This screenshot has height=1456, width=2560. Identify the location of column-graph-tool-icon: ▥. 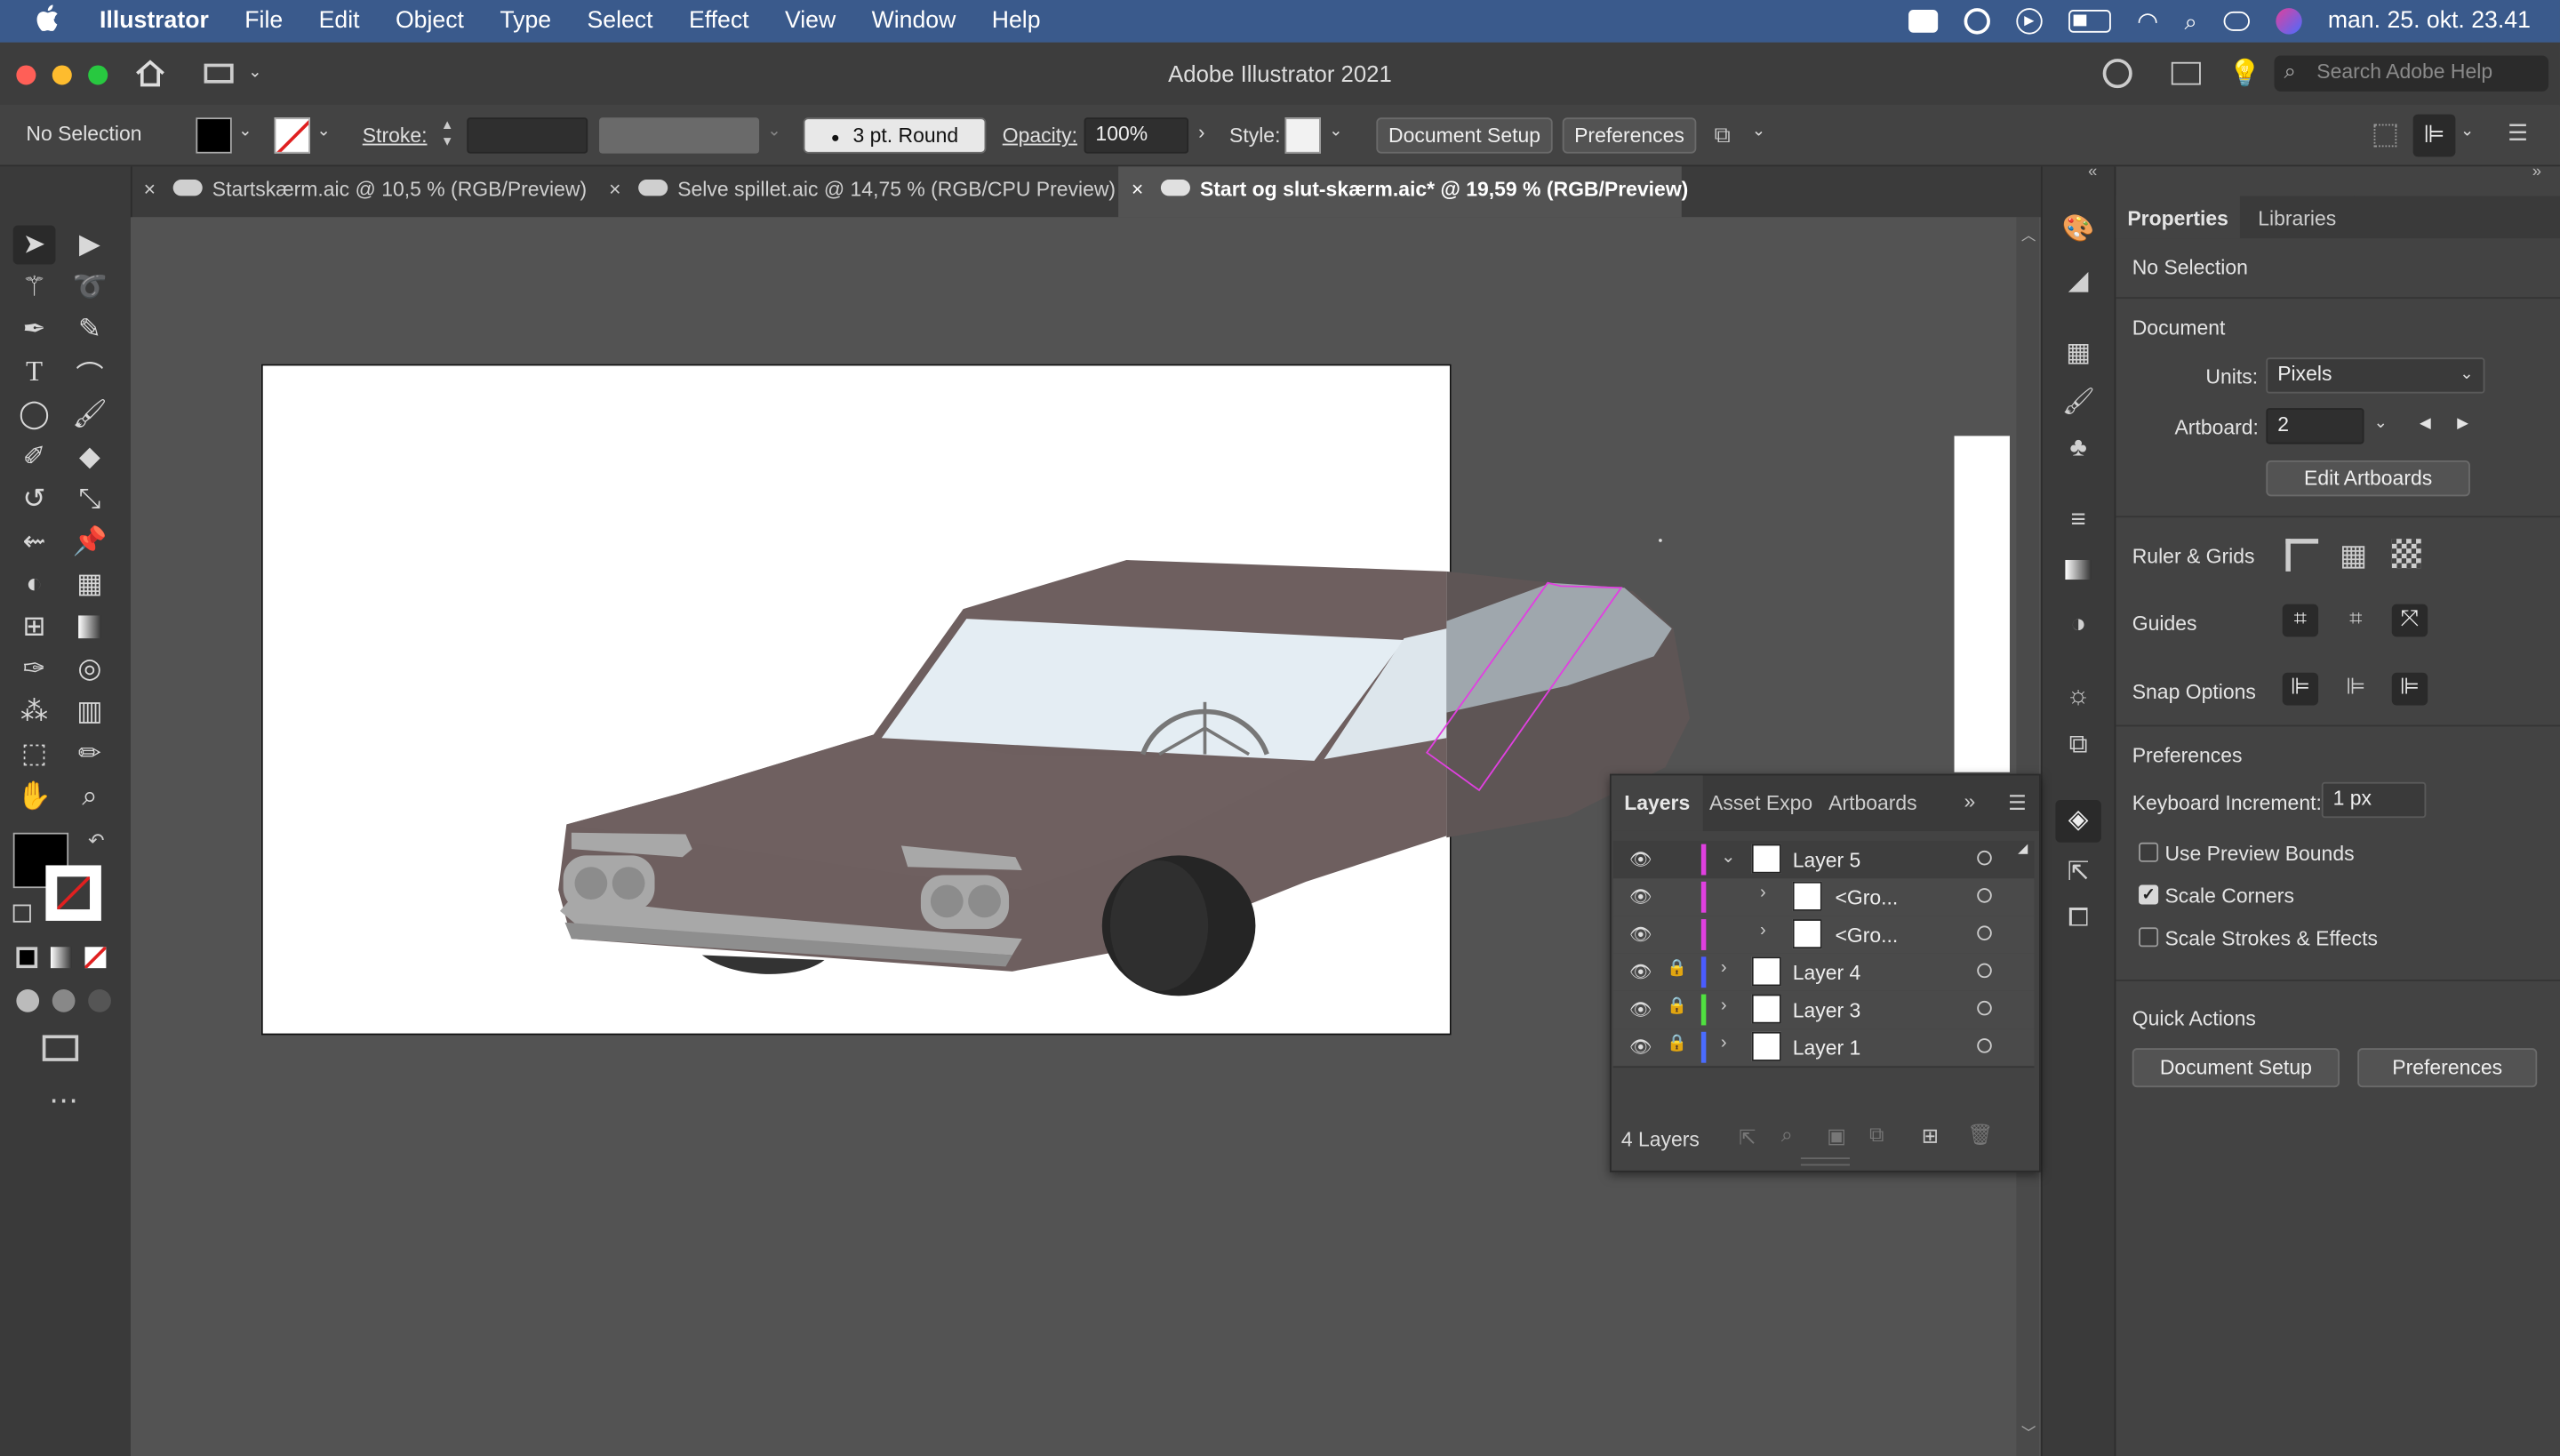
(89, 712).